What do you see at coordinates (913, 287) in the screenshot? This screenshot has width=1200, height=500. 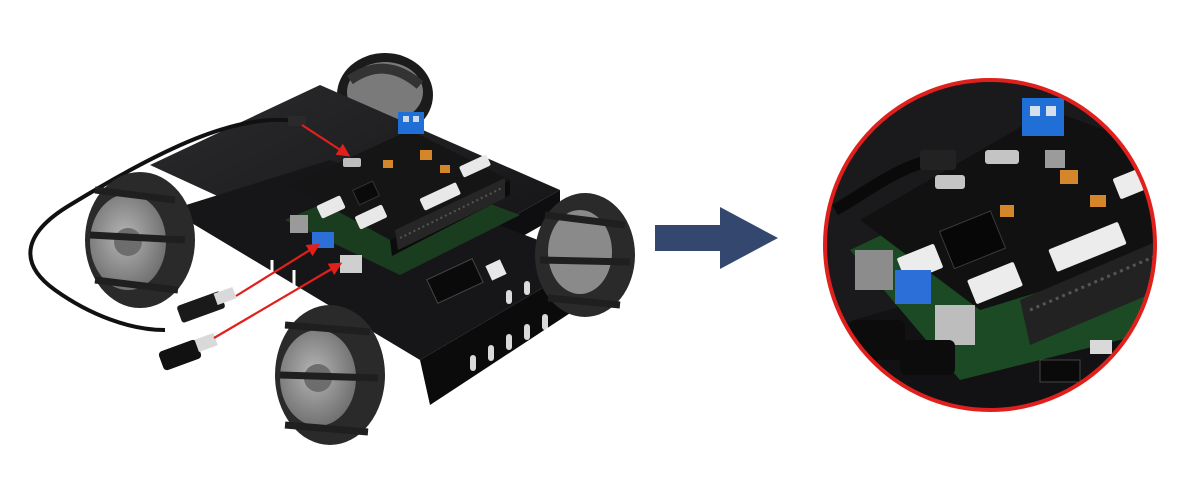 I see `usb3-port-zoom` at bounding box center [913, 287].